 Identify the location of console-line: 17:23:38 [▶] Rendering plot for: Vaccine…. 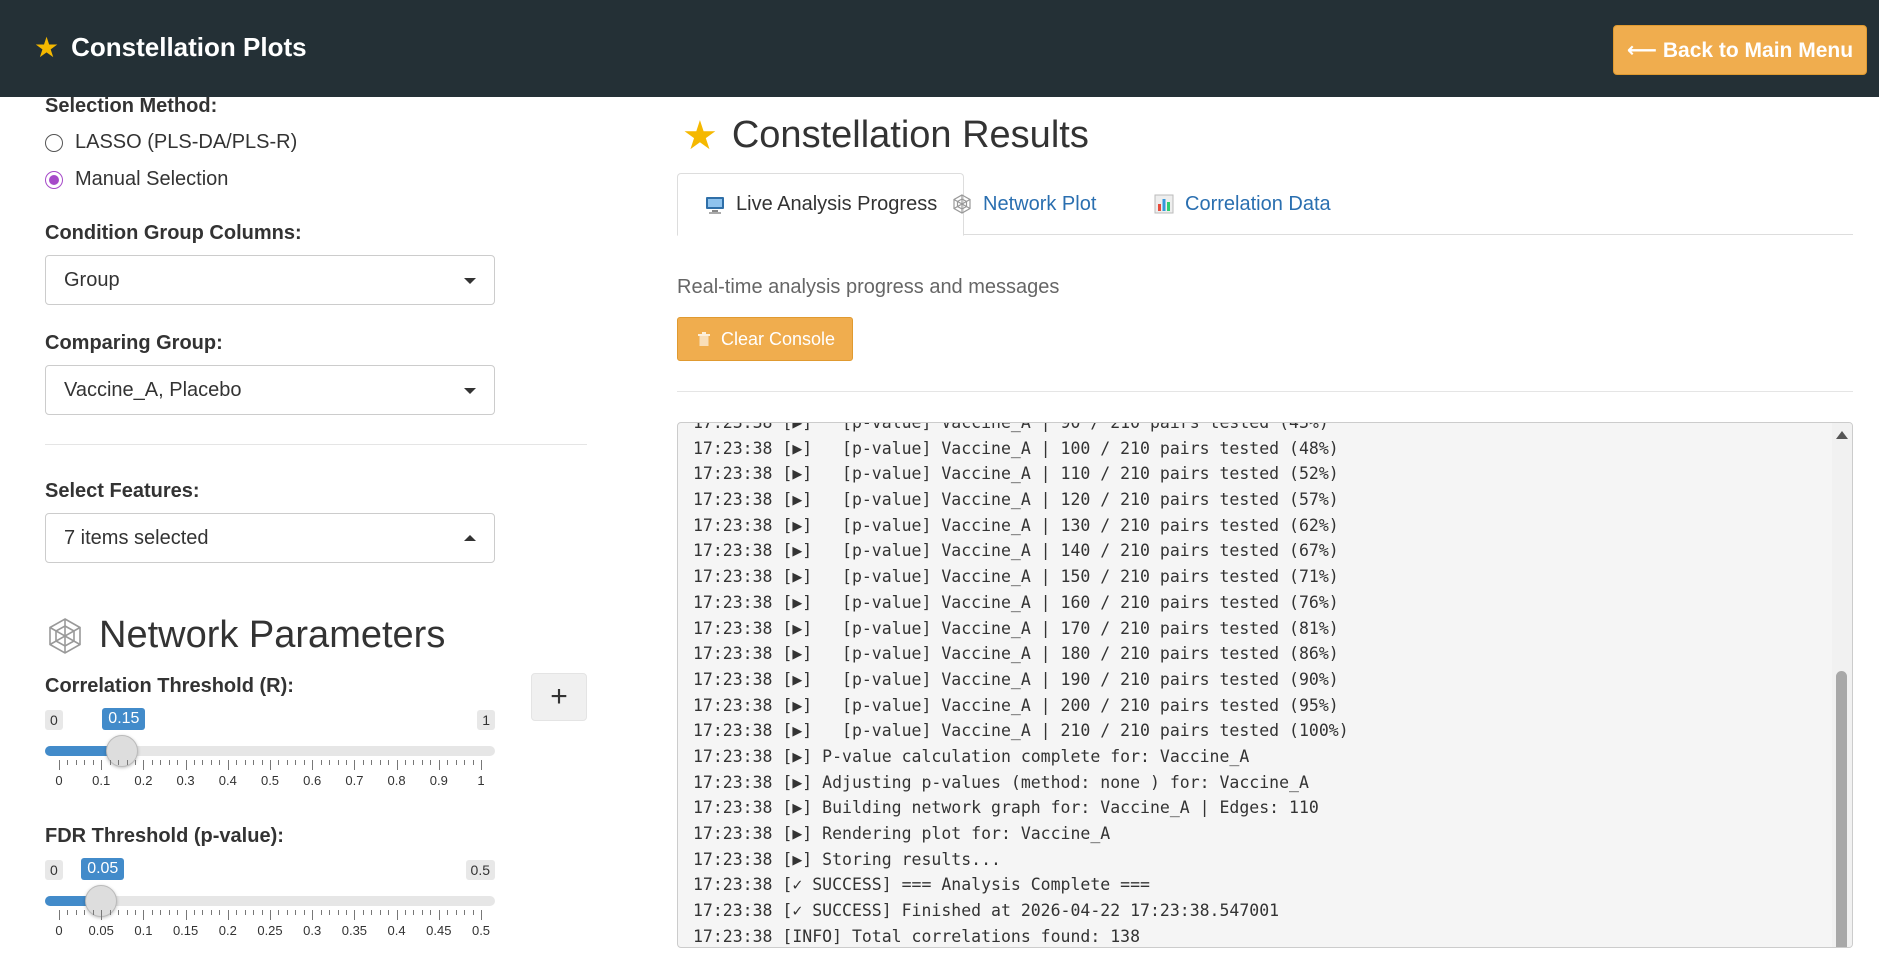
(902, 833).